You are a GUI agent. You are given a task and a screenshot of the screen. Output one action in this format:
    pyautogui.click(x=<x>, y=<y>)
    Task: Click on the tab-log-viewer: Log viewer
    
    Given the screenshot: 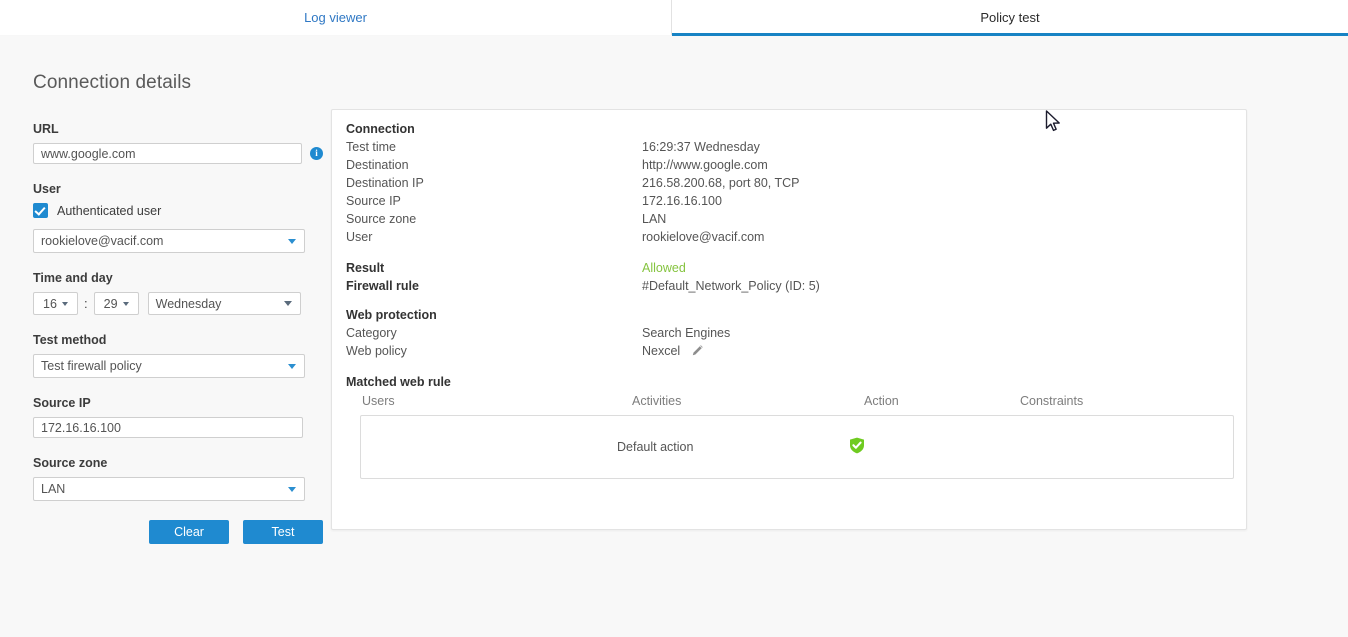 What is the action you would take?
    pyautogui.click(x=336, y=17)
    